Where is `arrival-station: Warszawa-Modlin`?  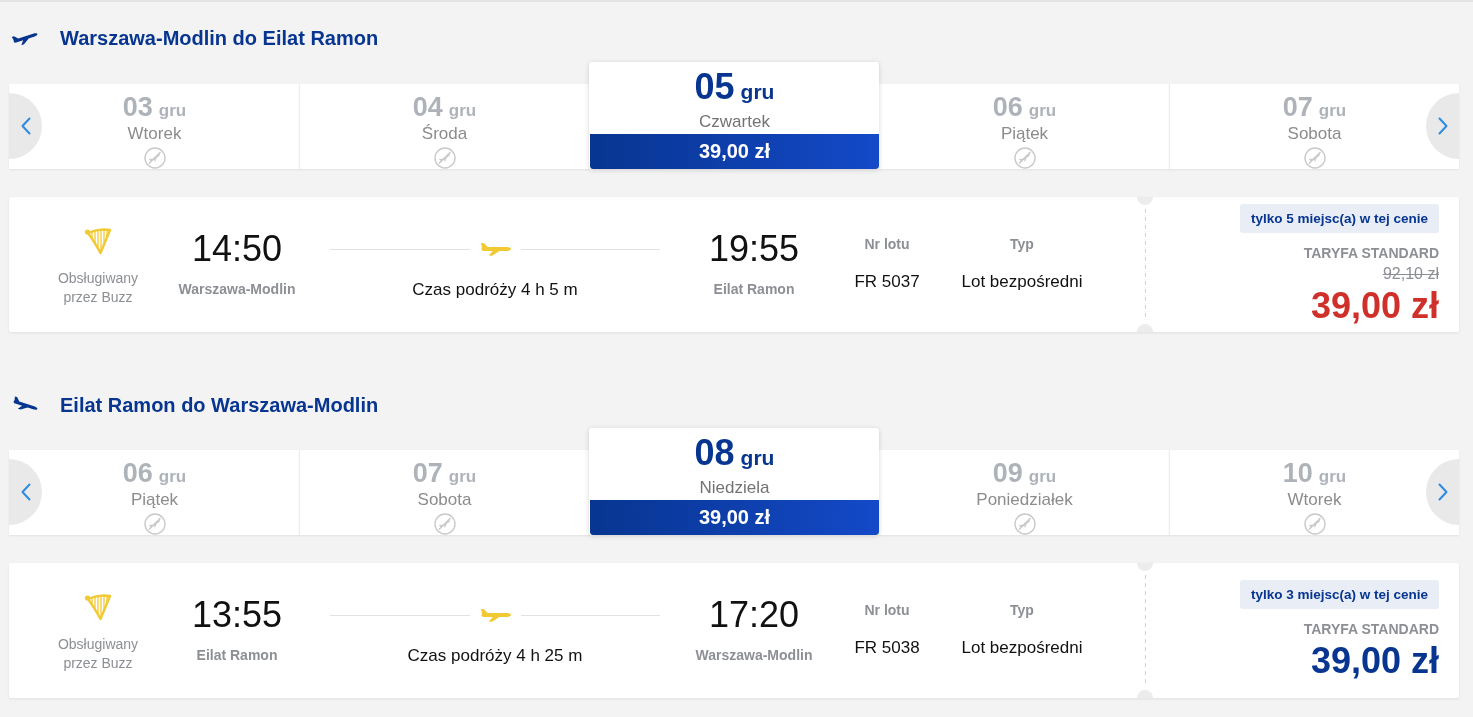 arrival-station: Warszawa-Modlin is located at coordinates (754, 655).